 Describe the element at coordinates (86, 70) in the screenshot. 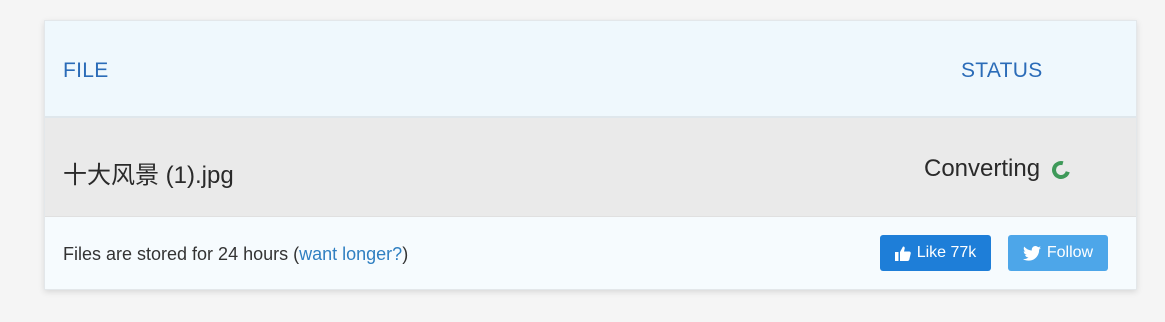

I see `column-header-file: FILE` at that location.